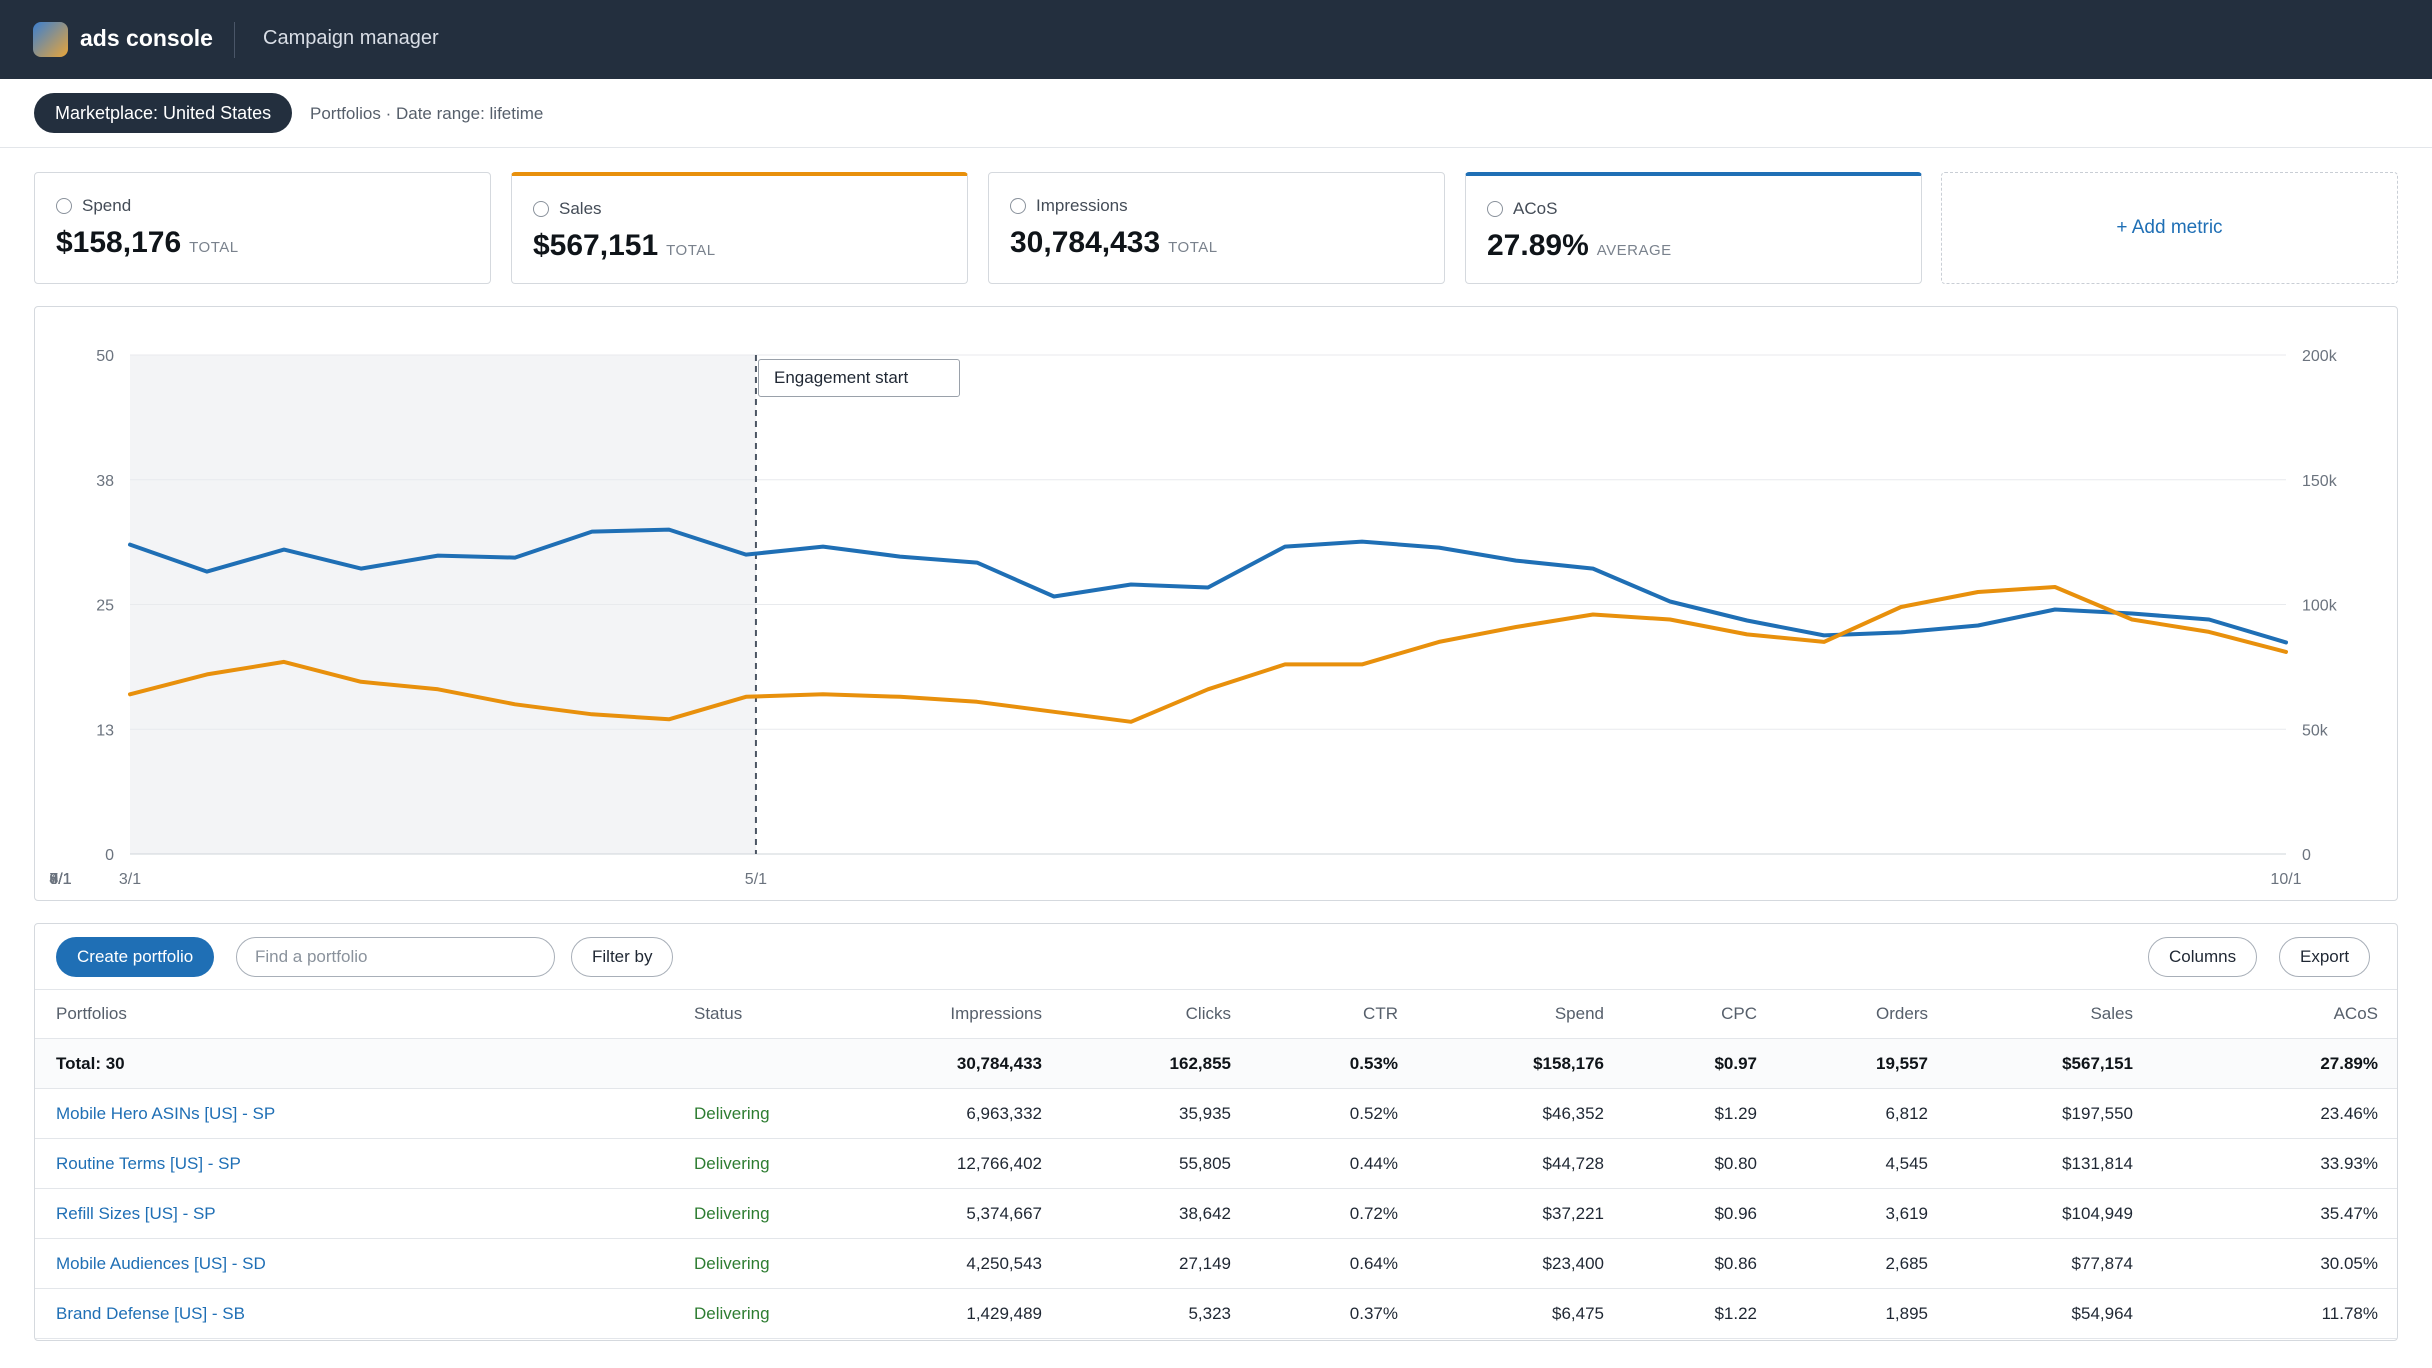  Describe the element at coordinates (1335, 1063) in the screenshot. I see `total-cell: 0.53%` at that location.